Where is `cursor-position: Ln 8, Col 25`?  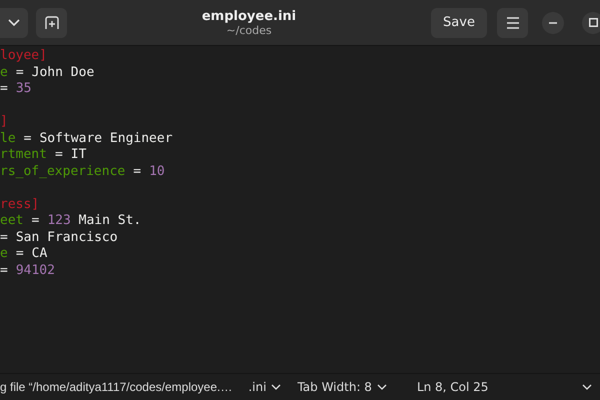
cursor-position: Ln 8, Col 25 is located at coordinates (452, 387).